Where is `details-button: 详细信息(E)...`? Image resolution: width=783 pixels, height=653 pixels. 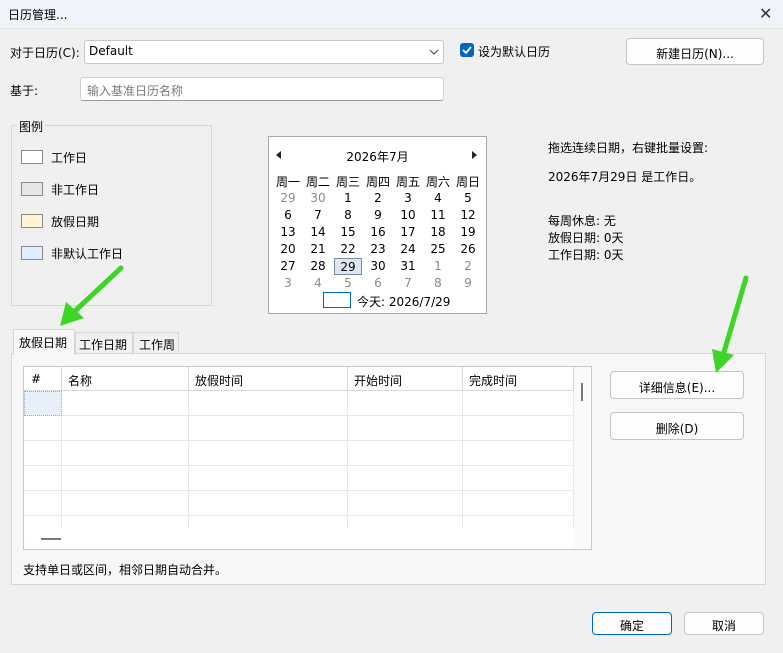
details-button: 详细信息(E)... is located at coordinates (677, 385).